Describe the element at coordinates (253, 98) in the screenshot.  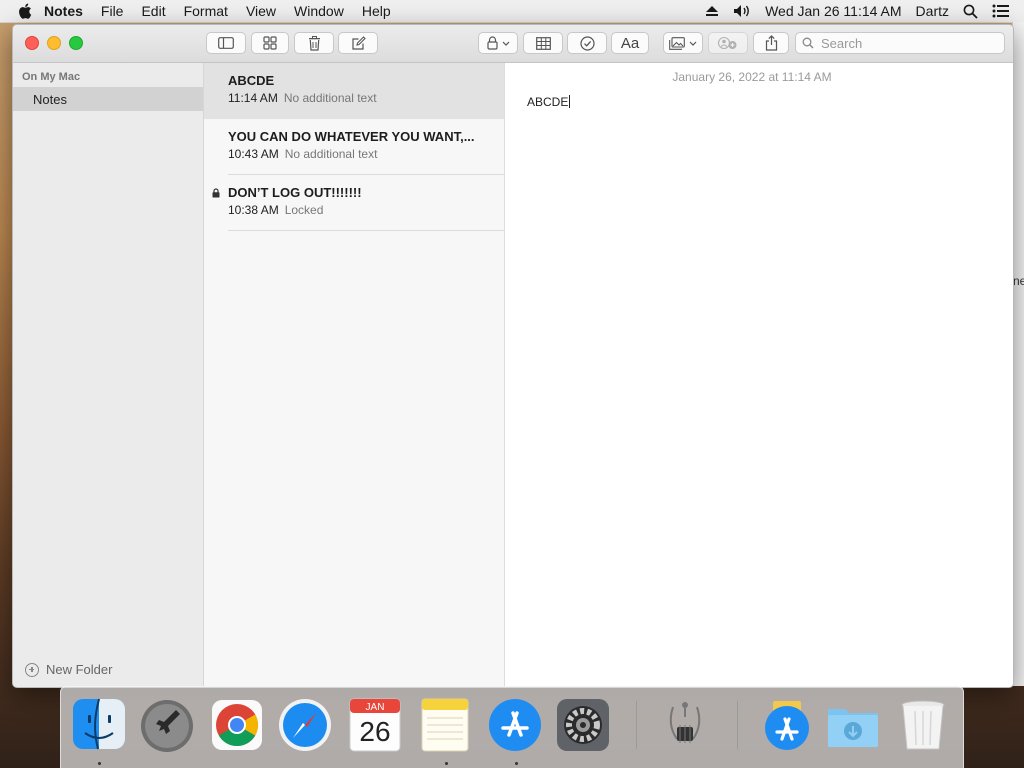
I see `note-time: 11:14 AM` at that location.